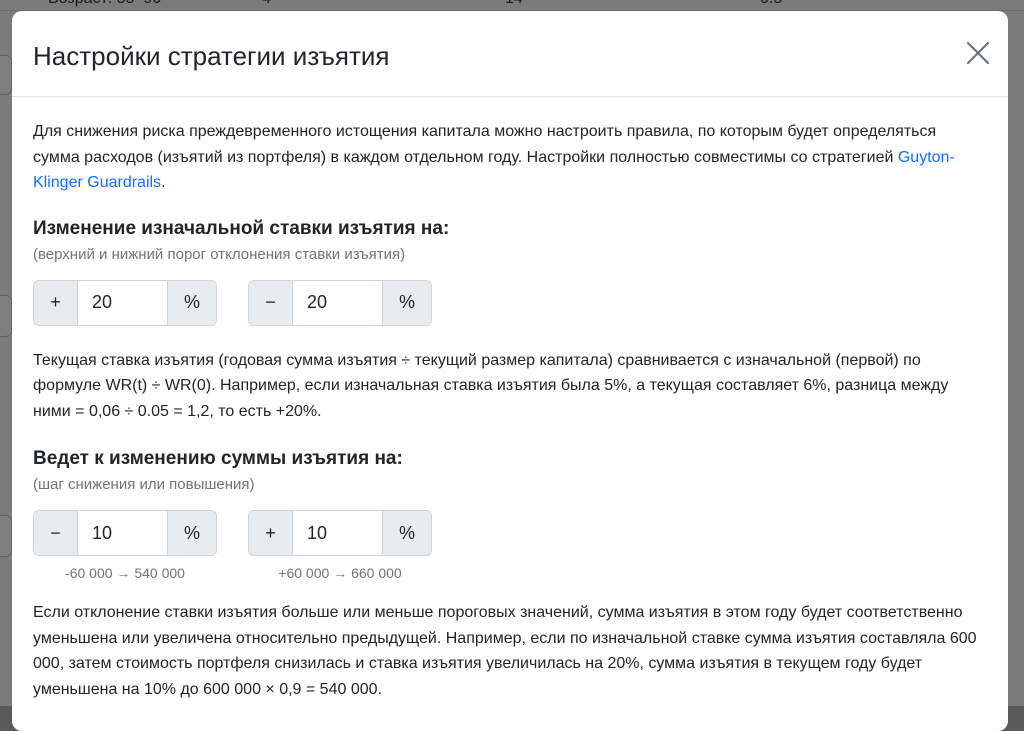 Image resolution: width=1024 pixels, height=731 pixels. I want to click on lower-threshold-group: − %, so click(340, 302).